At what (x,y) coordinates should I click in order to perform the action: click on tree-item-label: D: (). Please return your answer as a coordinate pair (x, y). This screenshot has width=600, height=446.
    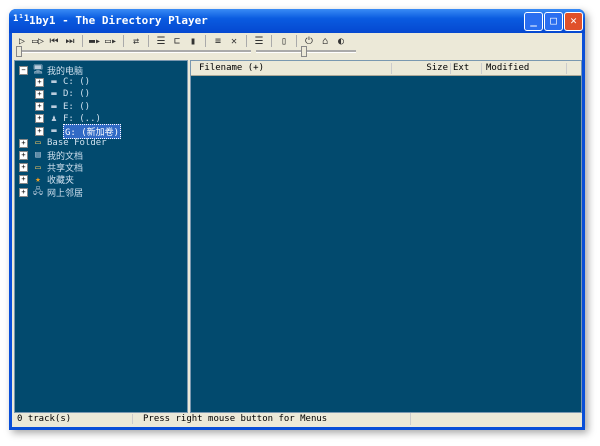
    Looking at the image, I should click on (77, 94).